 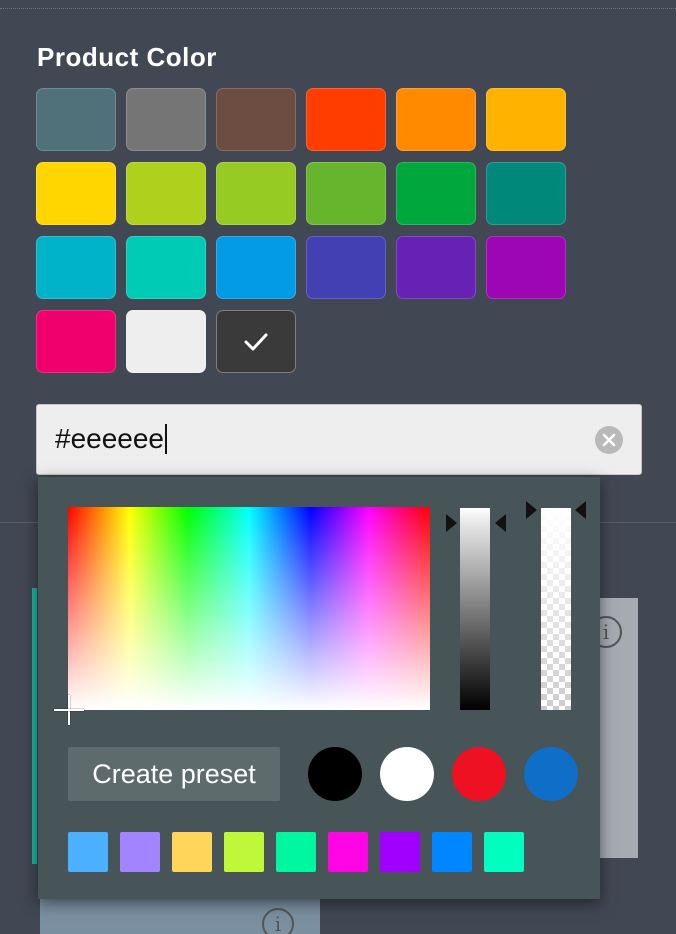 What do you see at coordinates (451, 523) in the screenshot?
I see `lightness-handle-left-icon` at bounding box center [451, 523].